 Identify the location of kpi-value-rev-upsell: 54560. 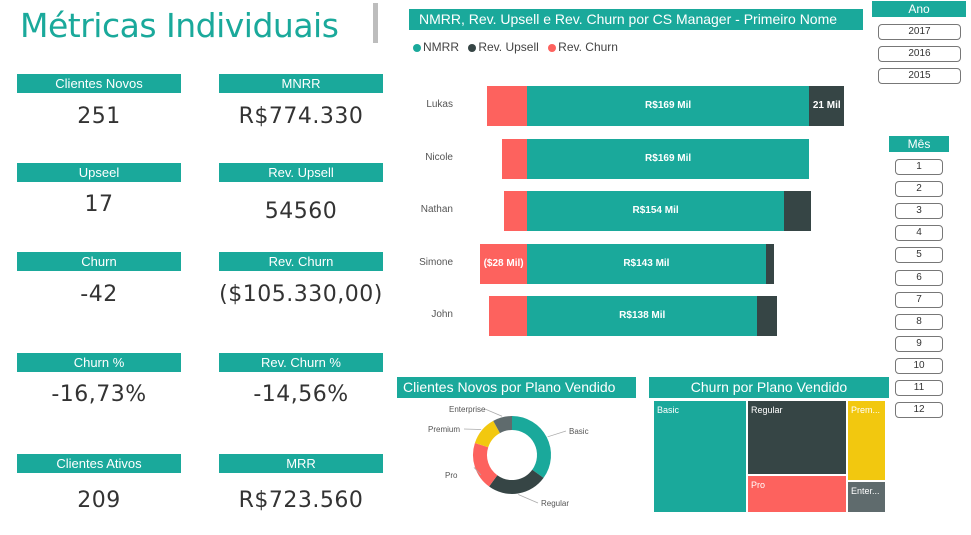
(301, 211).